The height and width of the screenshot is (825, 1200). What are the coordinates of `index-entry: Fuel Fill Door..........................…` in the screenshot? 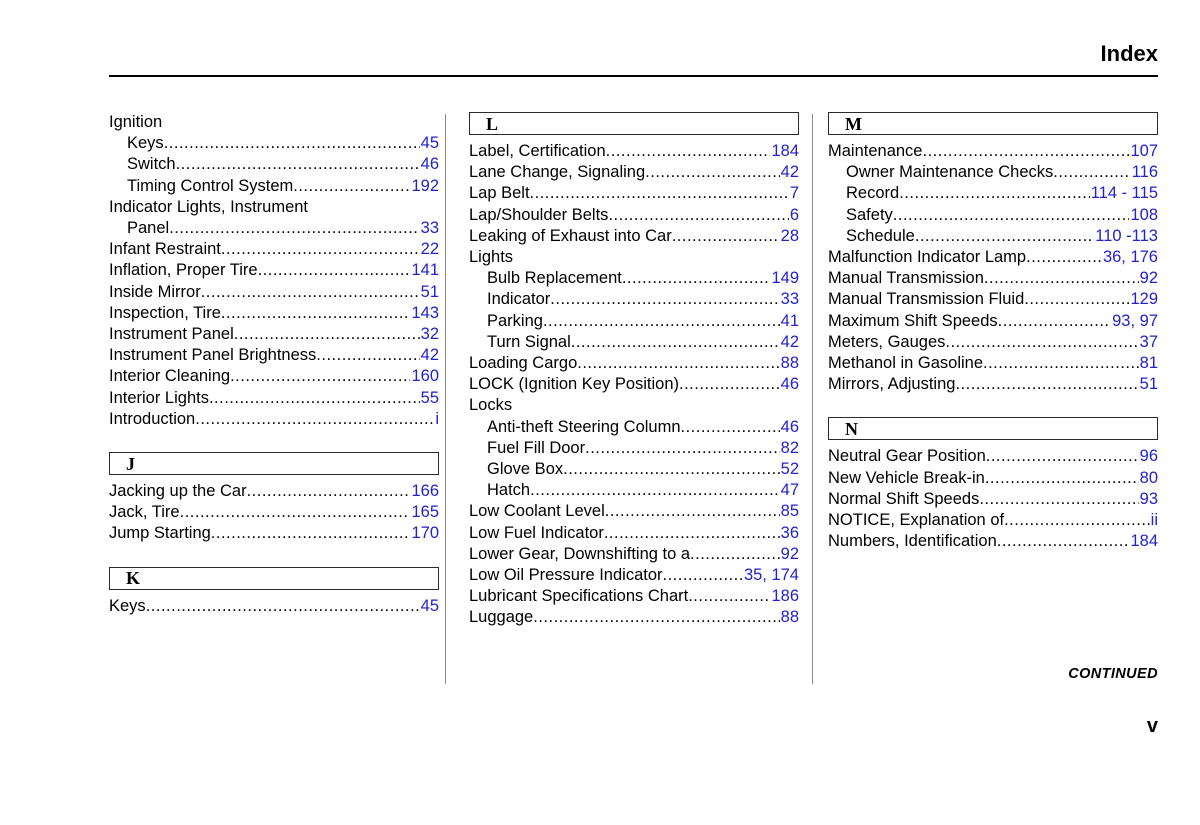 It's located at (634, 448).